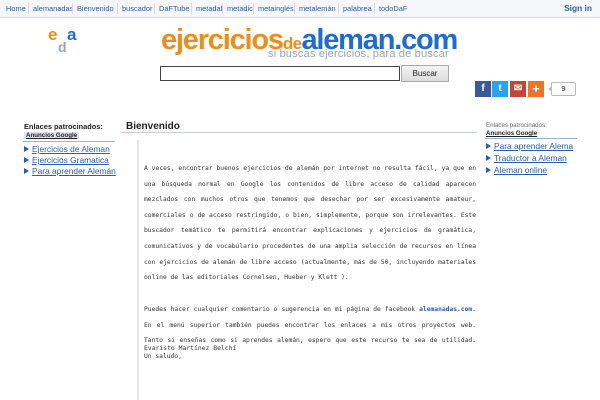 The width and height of the screenshot is (600, 400). What do you see at coordinates (534, 146) in the screenshot?
I see `right-ad-link-label: Para aprender Alema` at bounding box center [534, 146].